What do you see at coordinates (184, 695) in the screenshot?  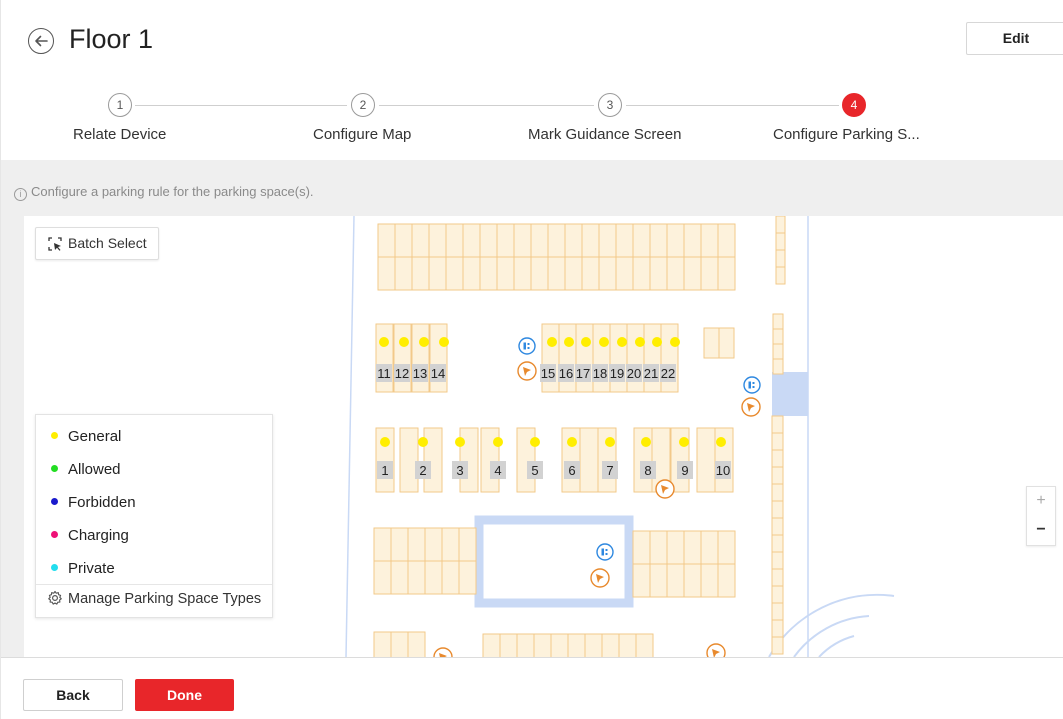 I see `done-button: Done` at bounding box center [184, 695].